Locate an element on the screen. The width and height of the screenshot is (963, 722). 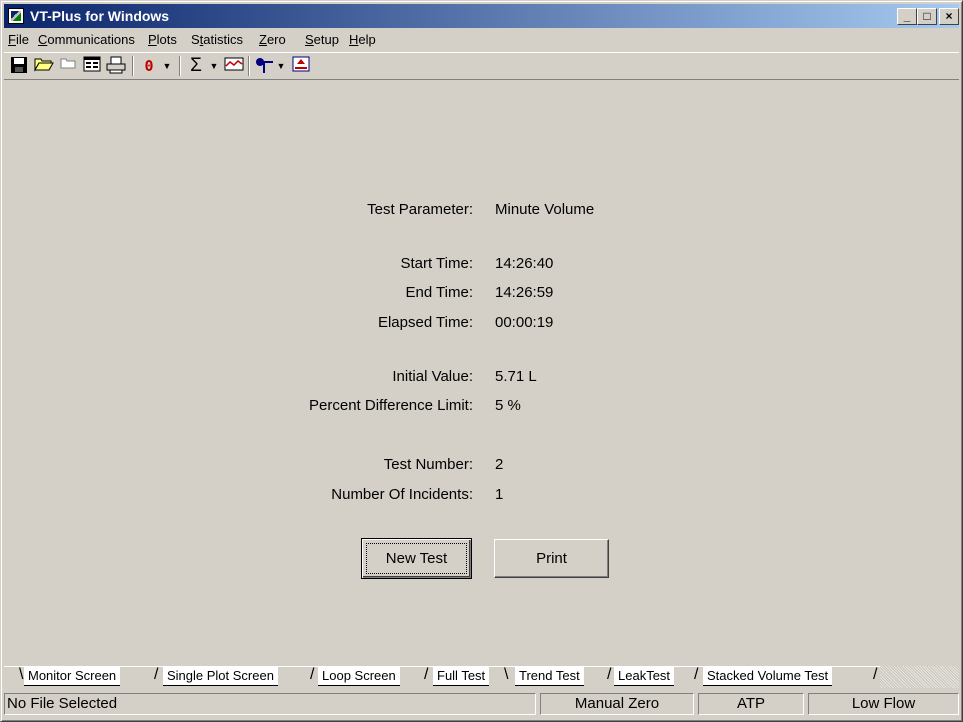
tabs-scroll-area is located at coordinates (919, 677).